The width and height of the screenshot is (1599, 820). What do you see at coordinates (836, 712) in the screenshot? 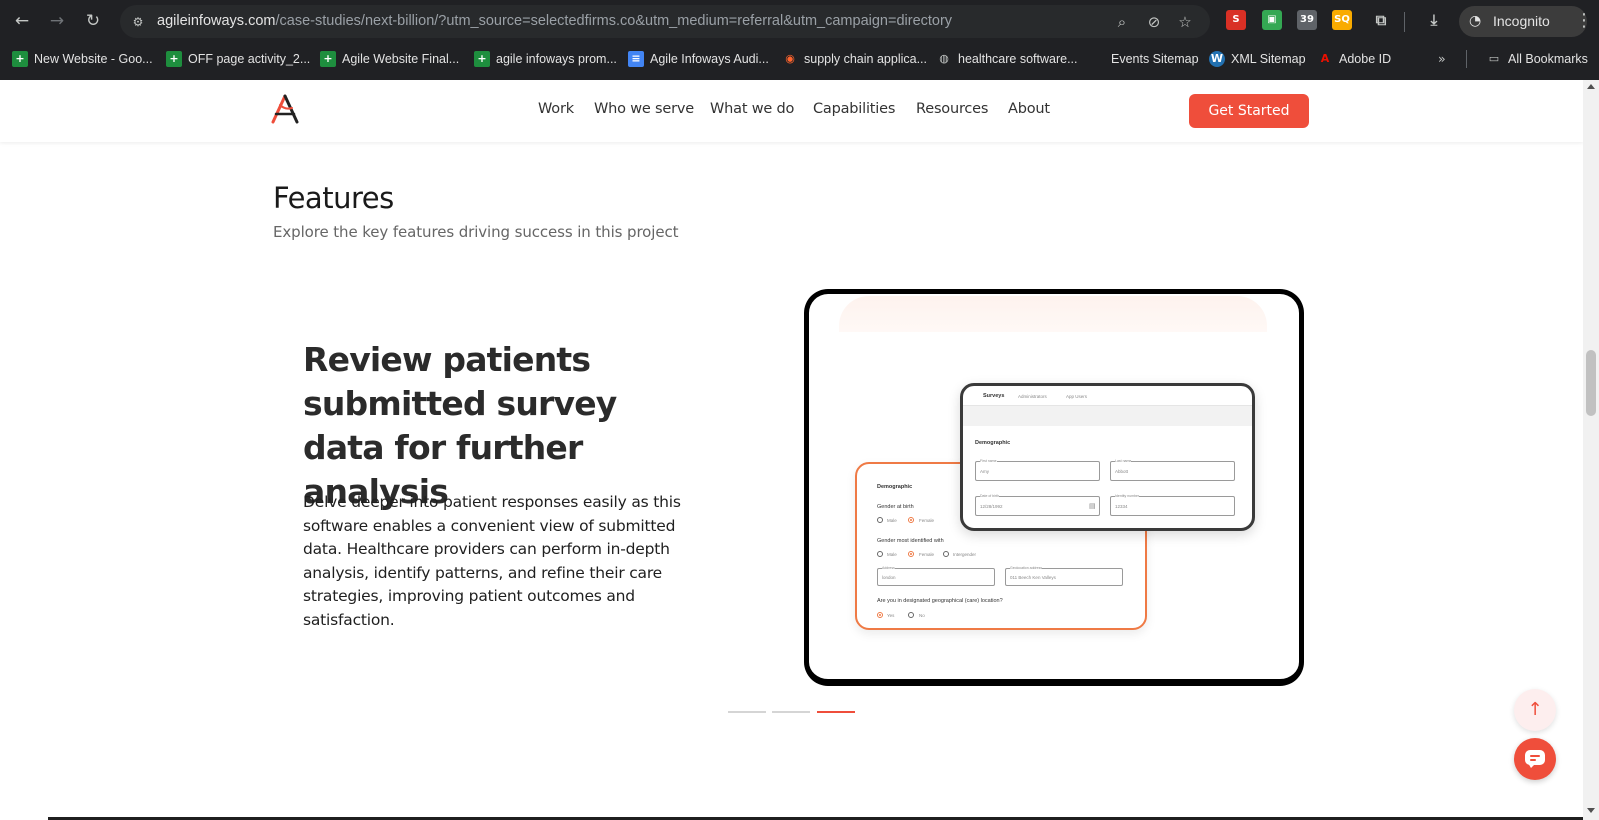
I see `carousel-dot-active` at bounding box center [836, 712].